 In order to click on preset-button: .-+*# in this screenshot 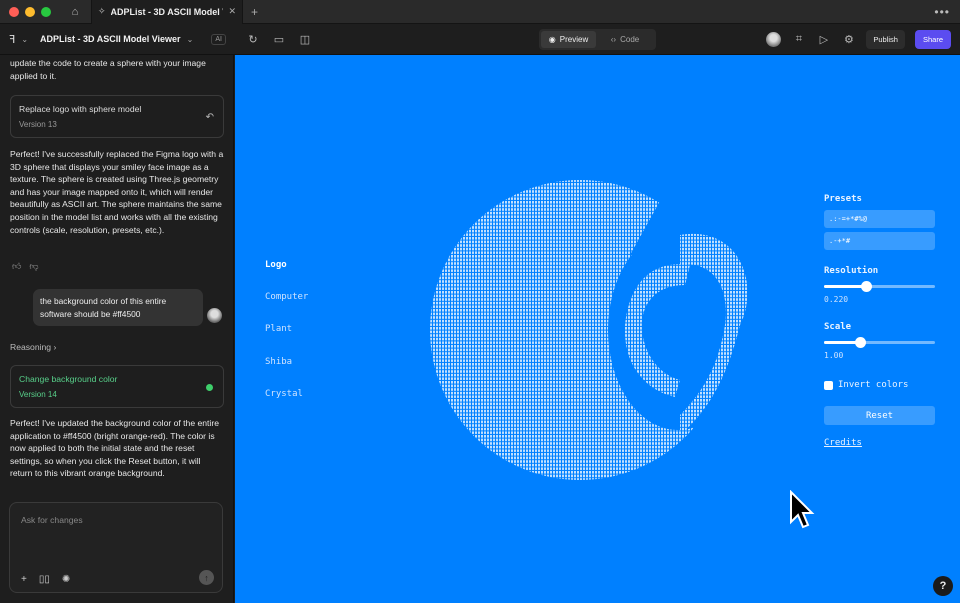, I will do `click(879, 241)`.